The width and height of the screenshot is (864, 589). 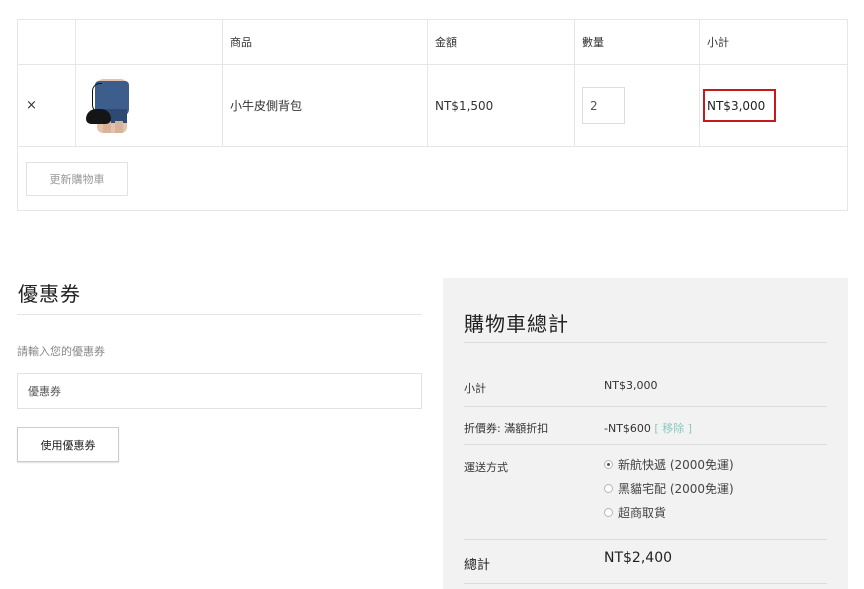 I want to click on header-quantity: 數量, so click(x=636, y=42).